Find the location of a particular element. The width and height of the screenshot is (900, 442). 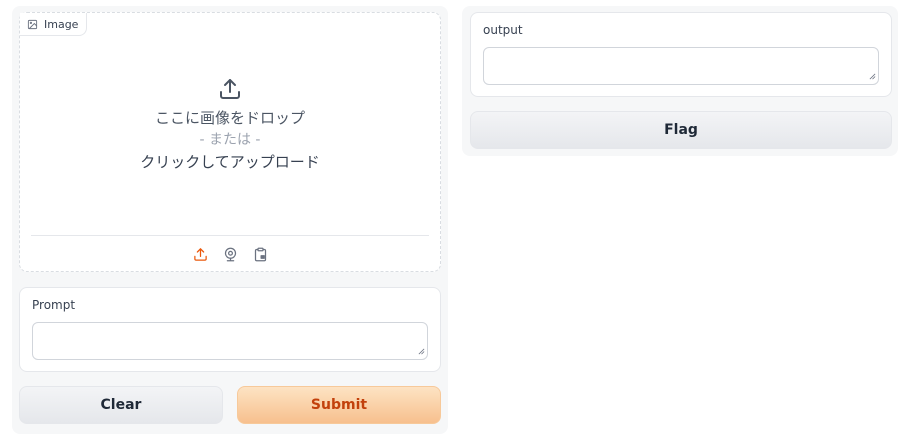

image-label-text: Image is located at coordinates (61, 24).